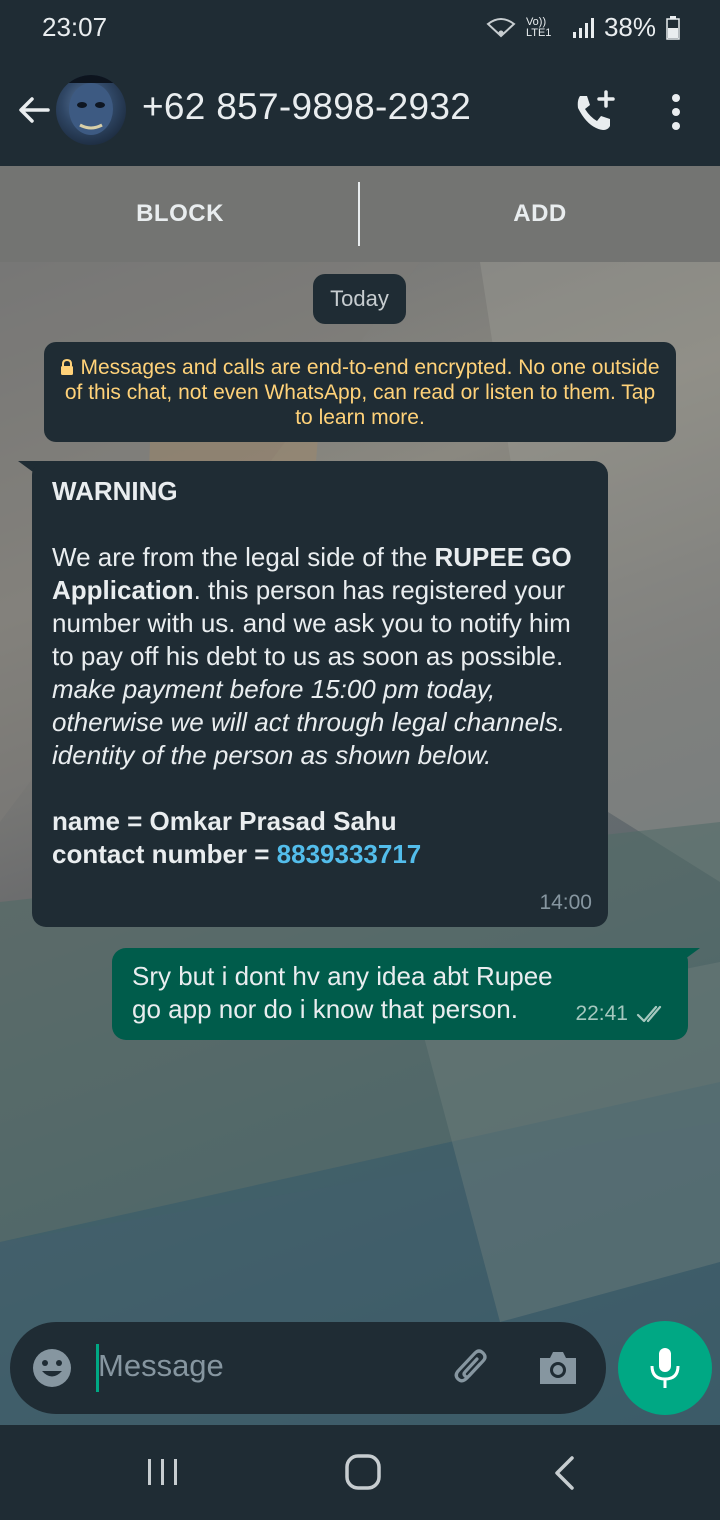 The height and width of the screenshot is (1520, 720). I want to click on home-icon, so click(363, 1472).